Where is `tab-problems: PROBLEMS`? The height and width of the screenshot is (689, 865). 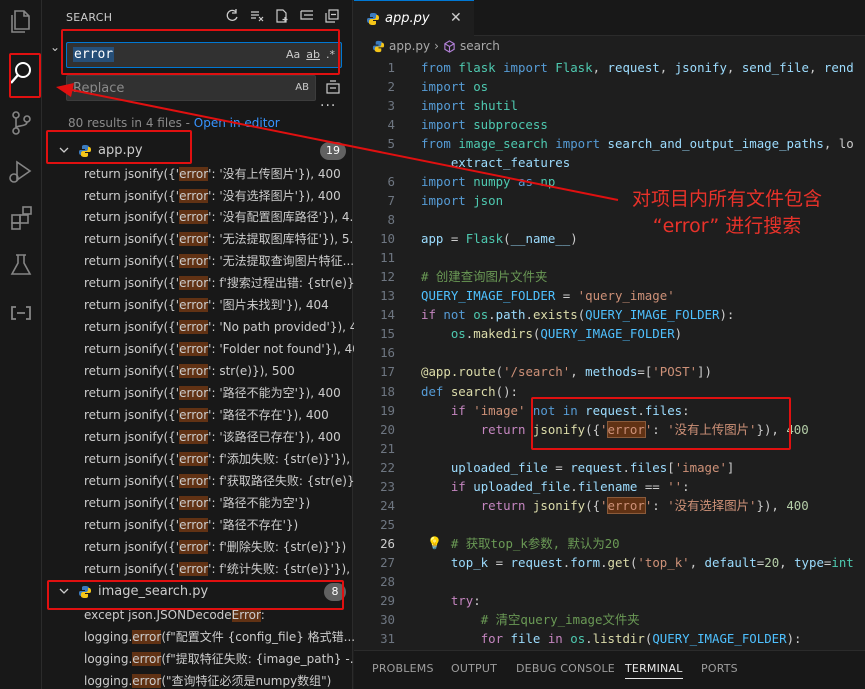
tab-problems: PROBLEMS is located at coordinates (403, 668).